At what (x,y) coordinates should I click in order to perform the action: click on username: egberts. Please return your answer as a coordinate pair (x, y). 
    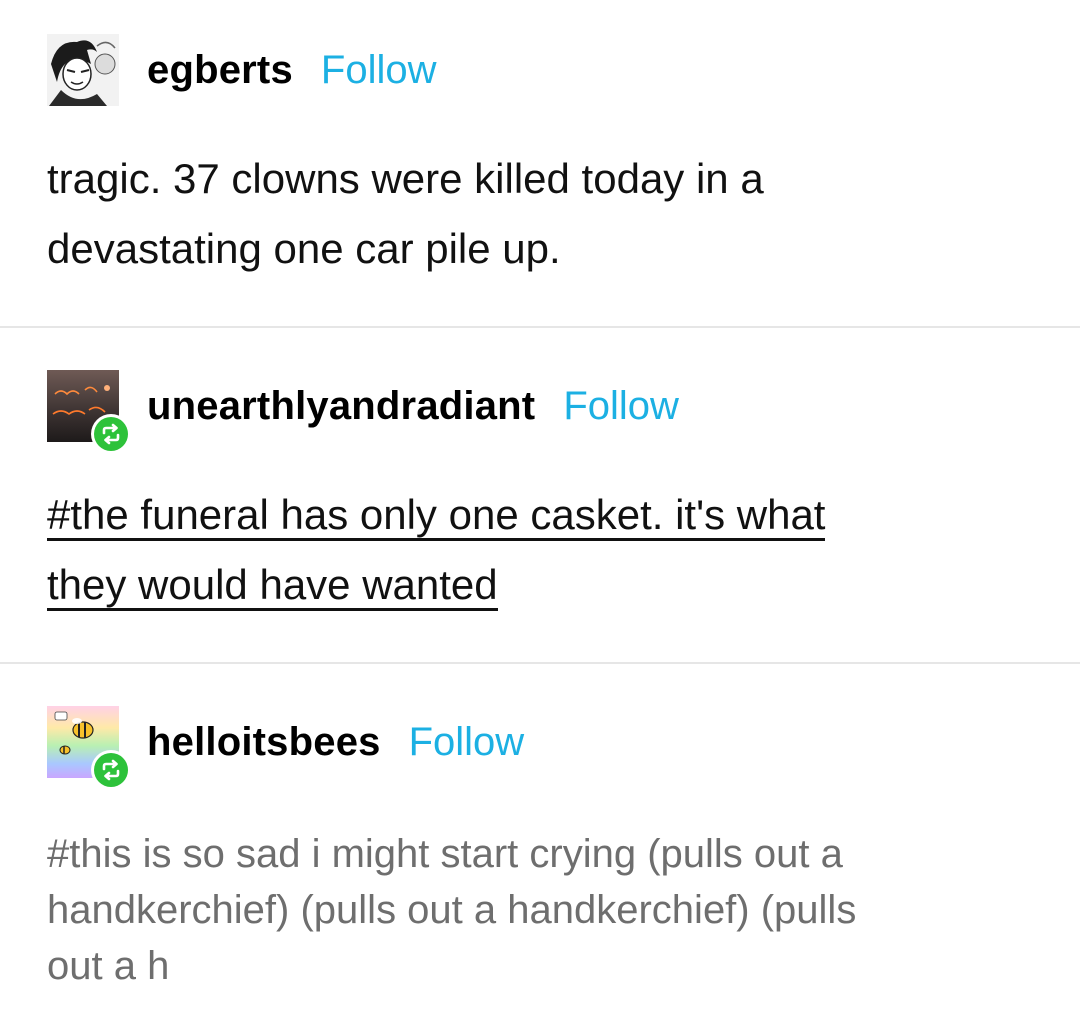
    Looking at the image, I should click on (220, 70).